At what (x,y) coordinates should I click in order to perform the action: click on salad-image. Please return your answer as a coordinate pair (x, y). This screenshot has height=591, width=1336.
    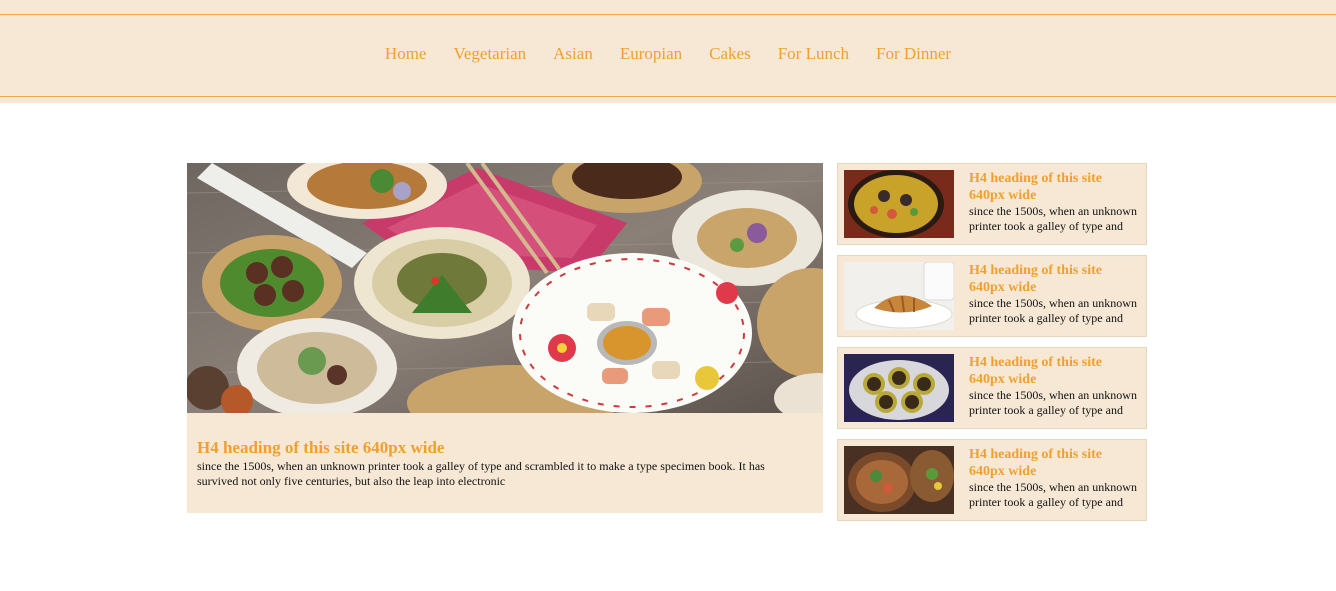
    Looking at the image, I should click on (899, 480).